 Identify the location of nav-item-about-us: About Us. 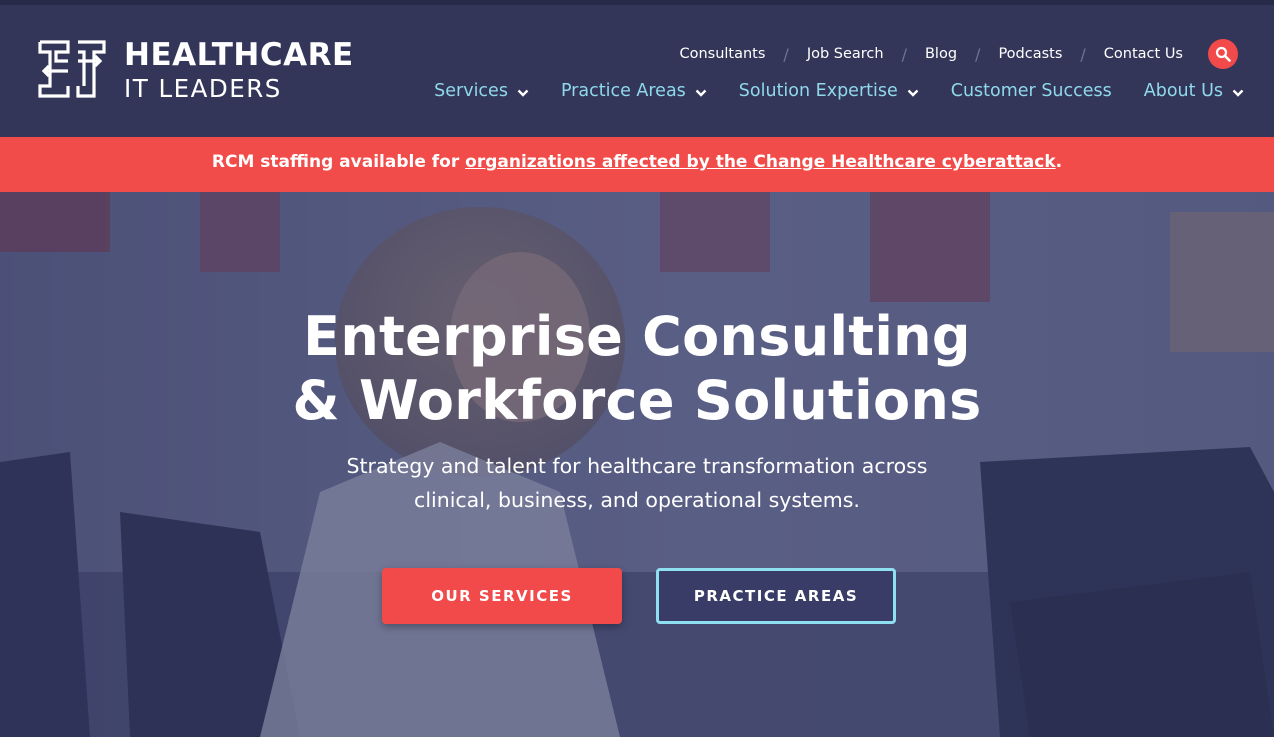
(1194, 91).